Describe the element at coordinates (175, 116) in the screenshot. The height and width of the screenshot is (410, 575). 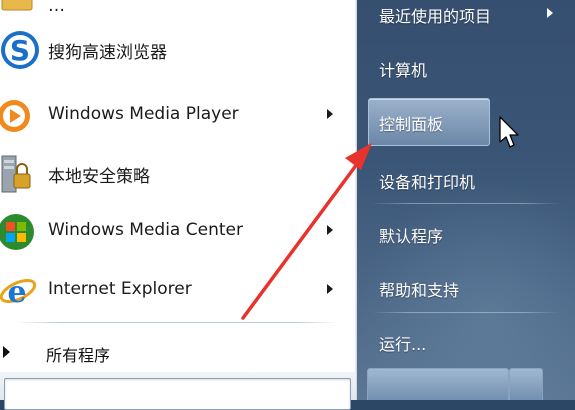
I see `program-item-windows-media-player: Windows Media Player` at that location.